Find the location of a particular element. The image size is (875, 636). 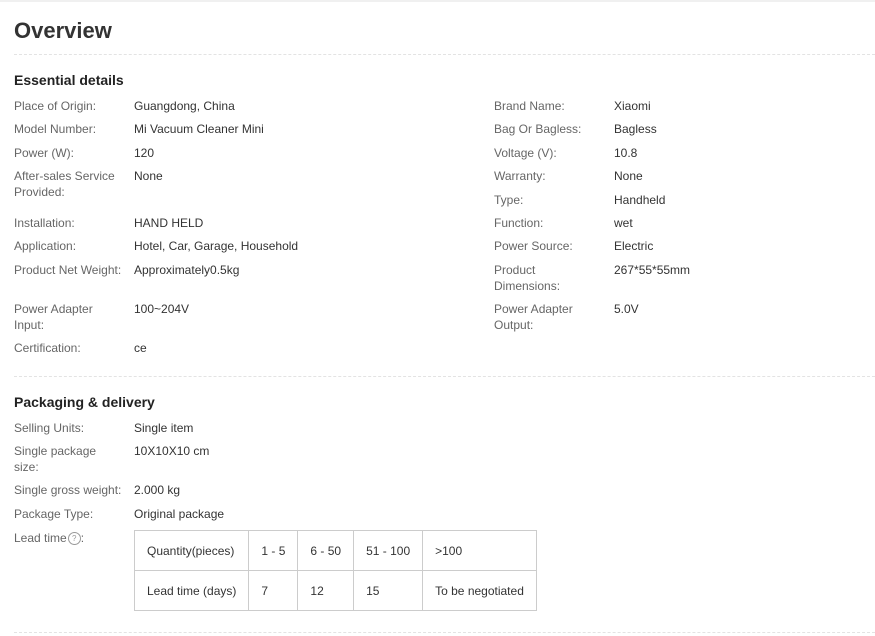

gross-weight-label: Single gross weight: is located at coordinates (68, 490).